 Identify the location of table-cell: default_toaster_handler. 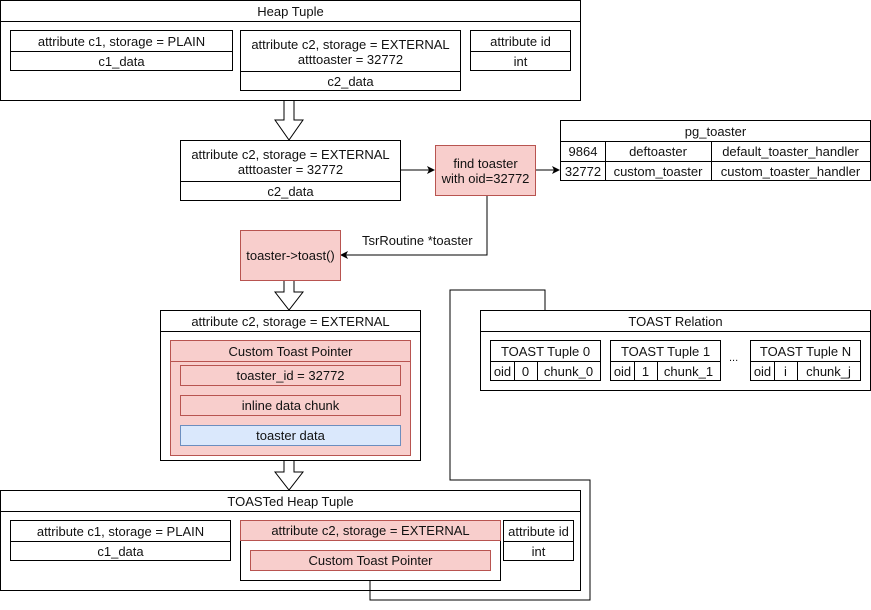
(790, 151).